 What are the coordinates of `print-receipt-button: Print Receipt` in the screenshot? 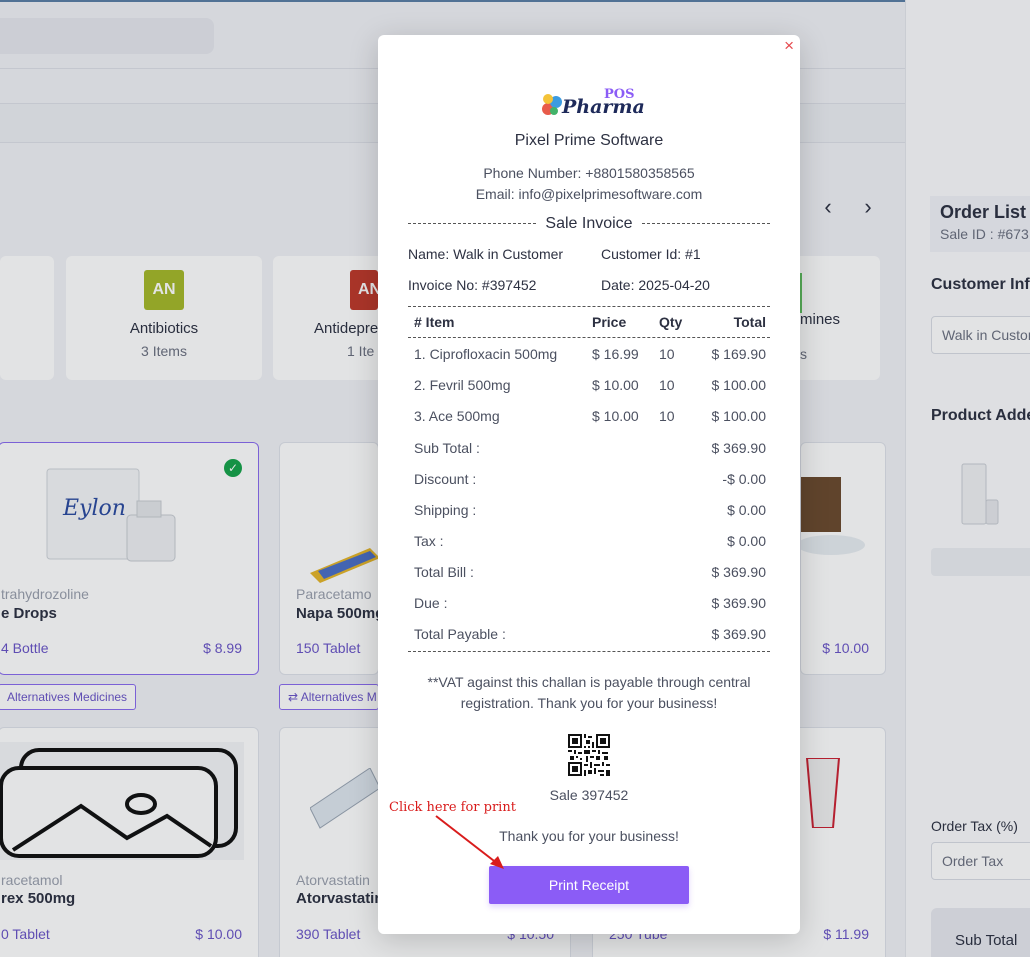 It's located at (589, 885).